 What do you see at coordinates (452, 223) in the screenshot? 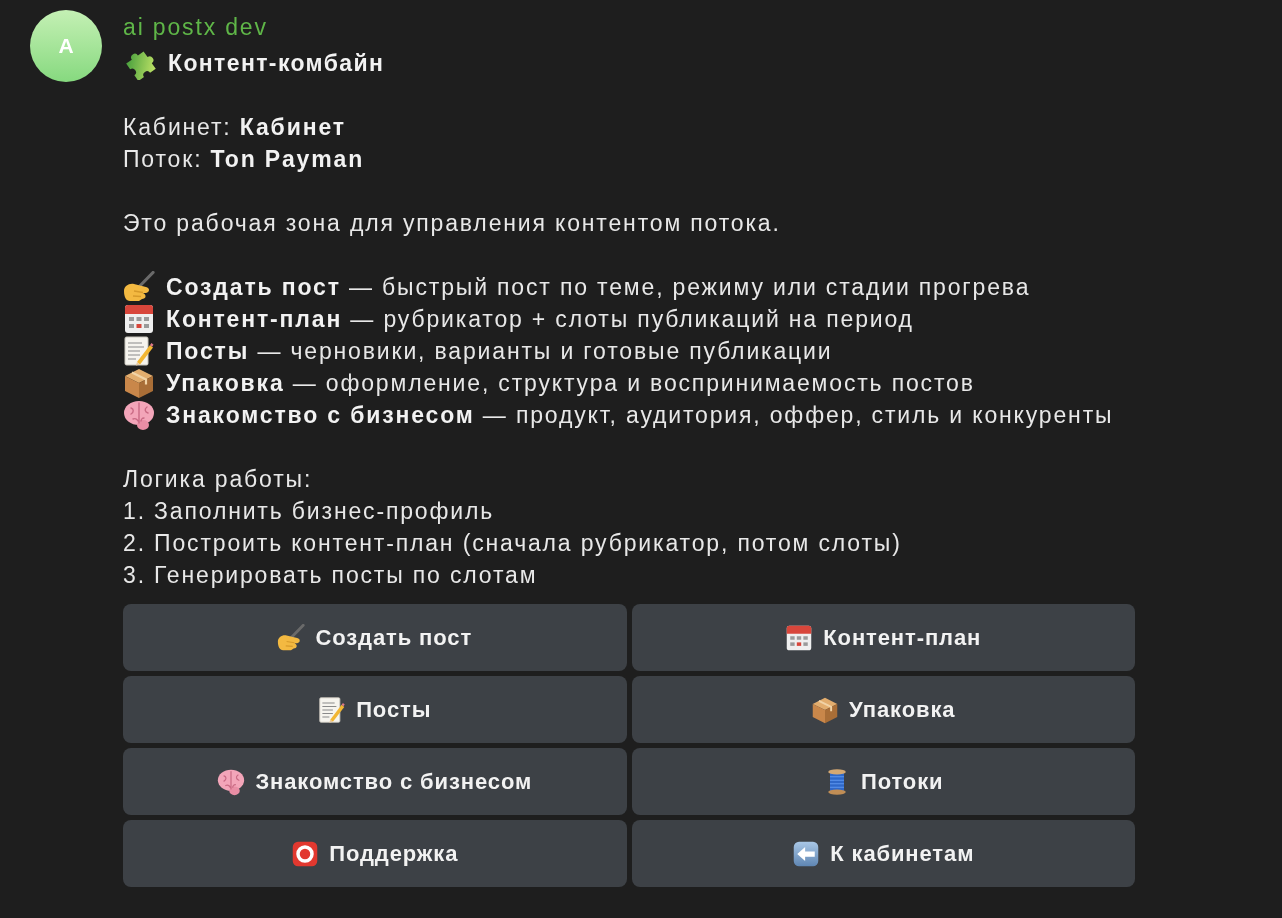
I see `intro-text: Это рабочая зона для управления контентом потока.` at bounding box center [452, 223].